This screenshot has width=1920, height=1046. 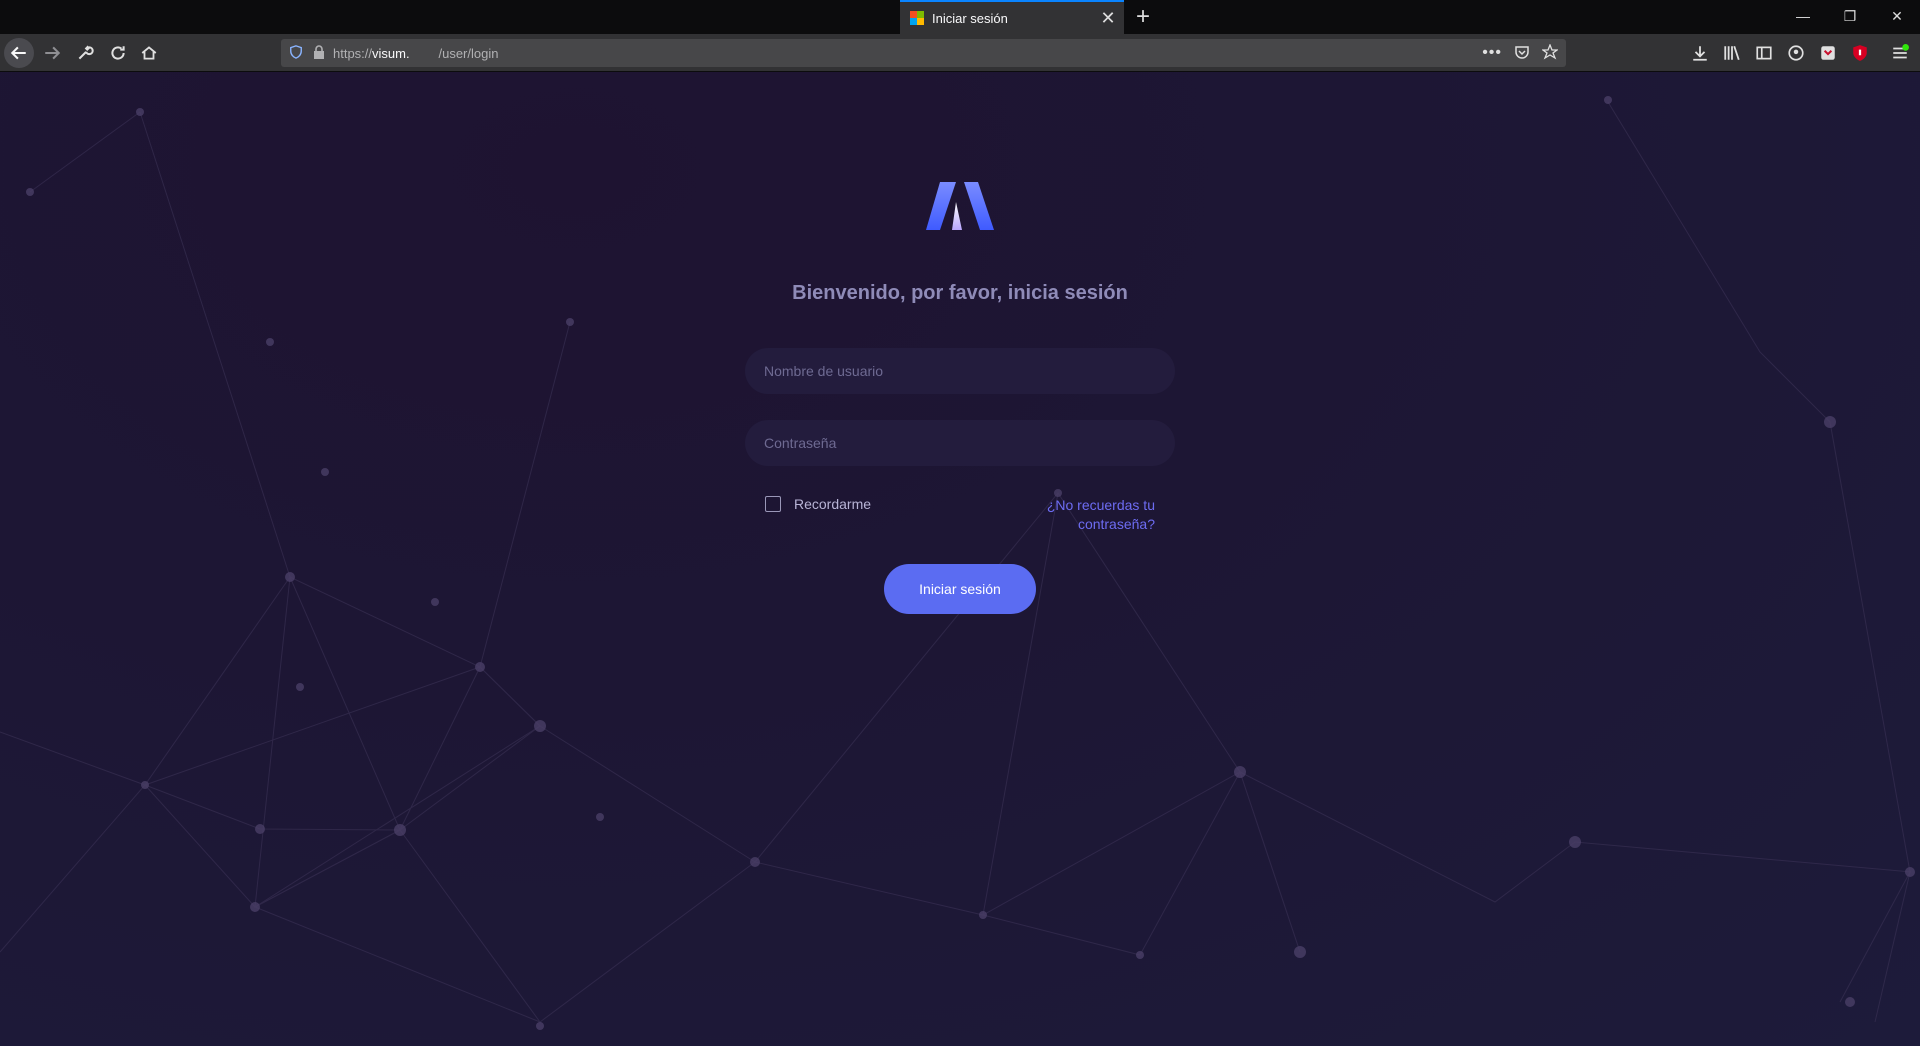 I want to click on tab-active: Iniciar sesión ✕, so click(x=1012, y=17).